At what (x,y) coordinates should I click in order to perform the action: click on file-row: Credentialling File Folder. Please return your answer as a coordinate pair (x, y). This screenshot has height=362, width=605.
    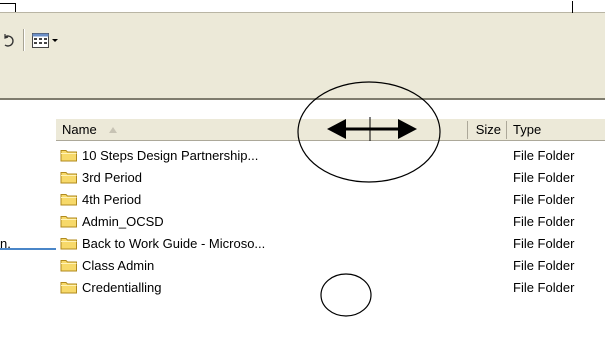
    Looking at the image, I should click on (302, 288).